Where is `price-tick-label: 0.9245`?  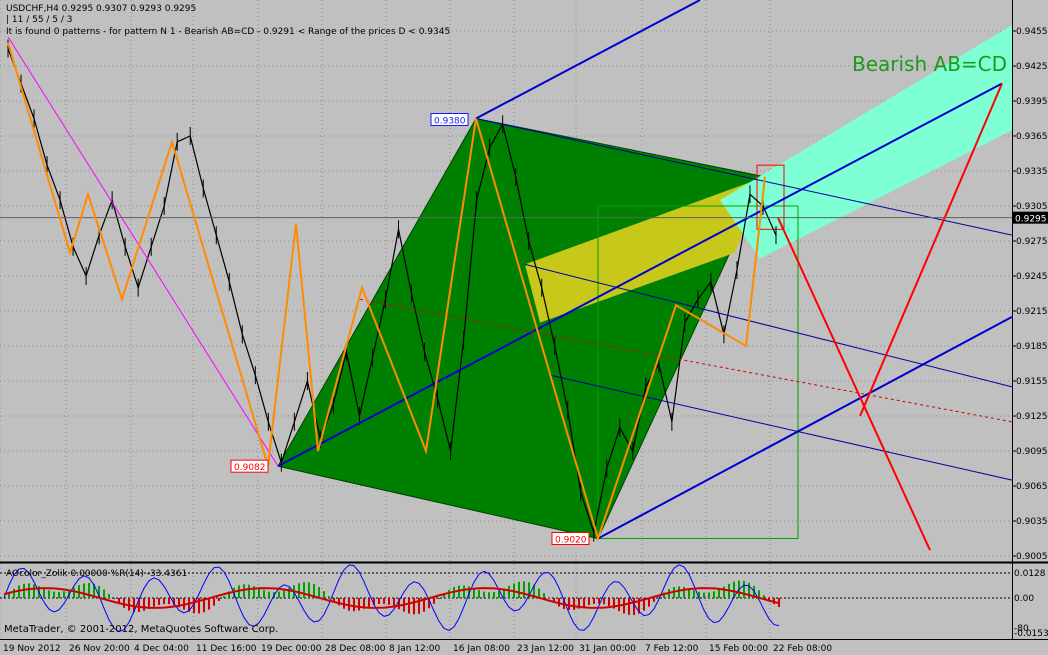
price-tick-label: 0.9245 is located at coordinates (1032, 277).